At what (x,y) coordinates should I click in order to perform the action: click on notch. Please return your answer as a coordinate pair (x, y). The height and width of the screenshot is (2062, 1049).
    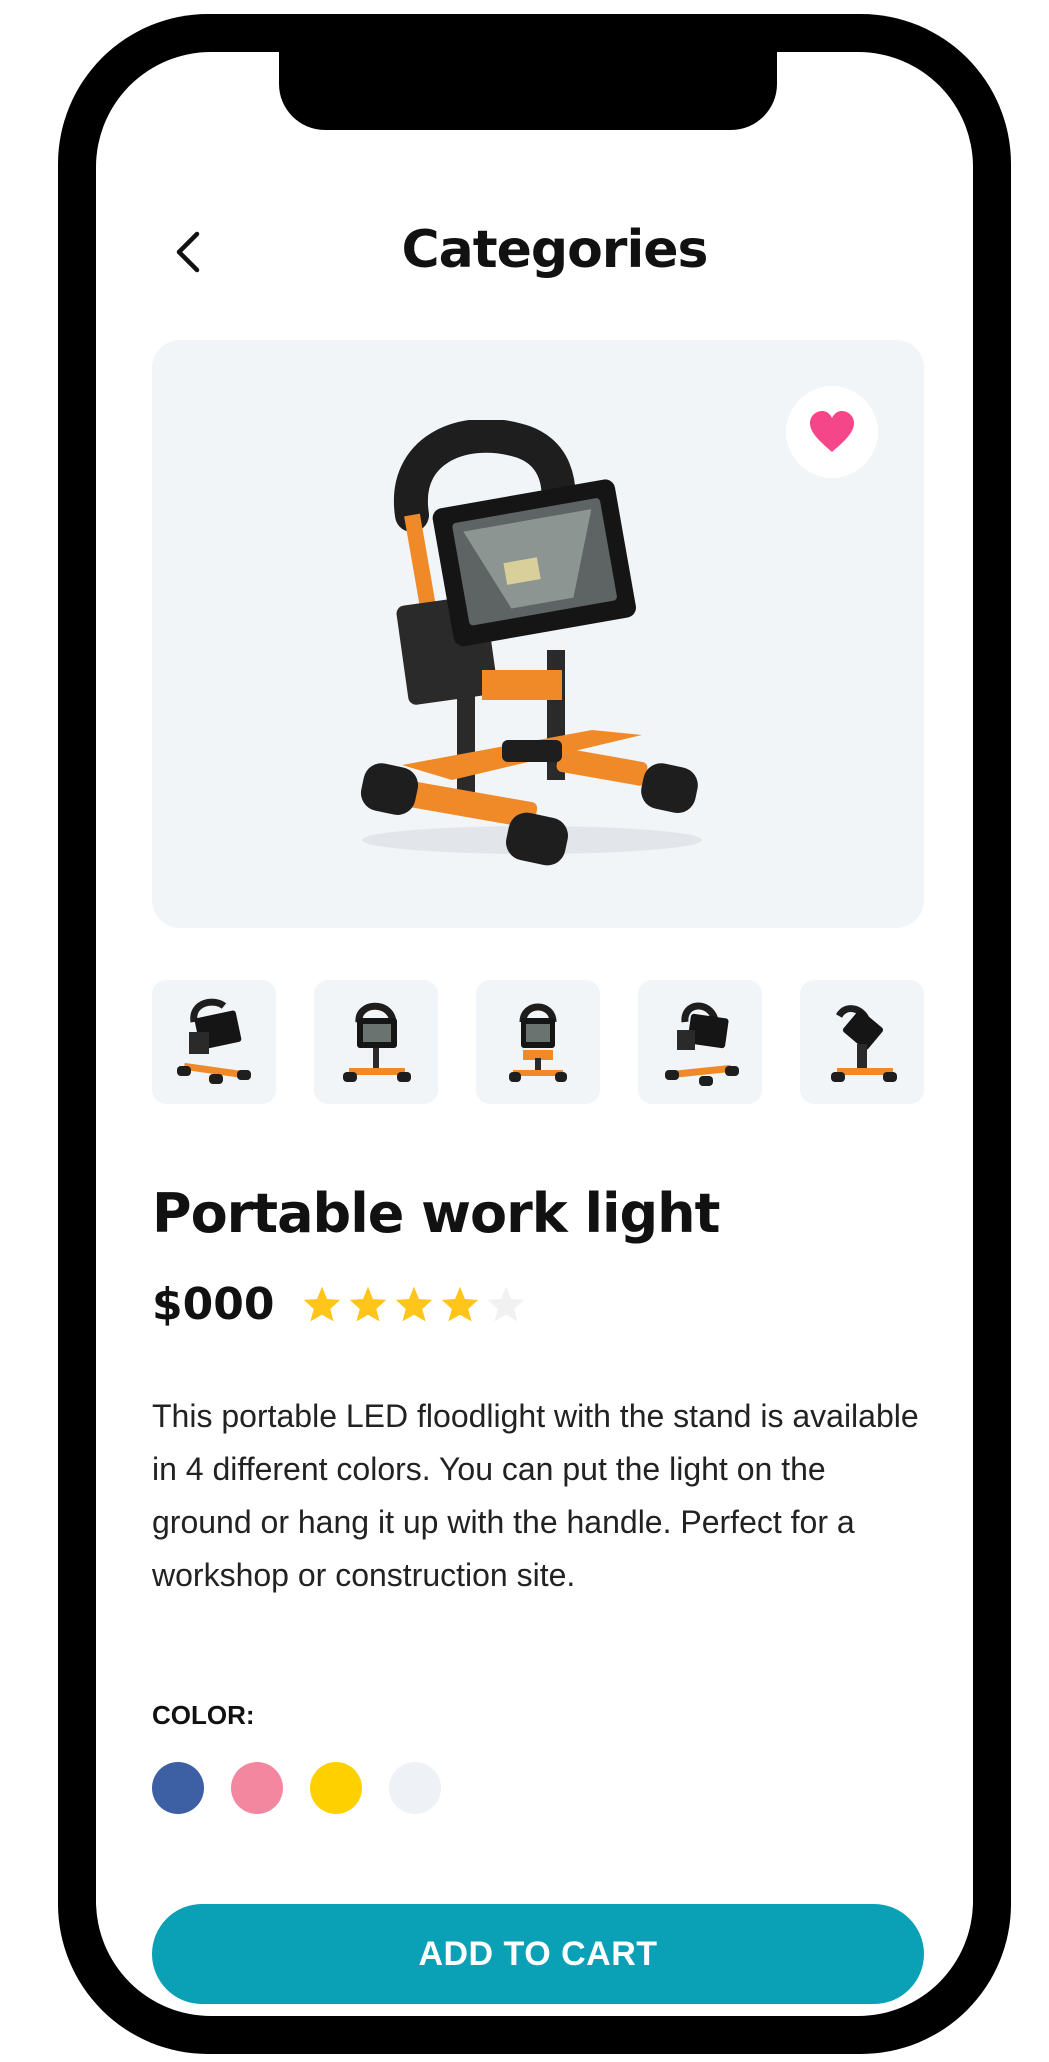
    Looking at the image, I should click on (528, 91).